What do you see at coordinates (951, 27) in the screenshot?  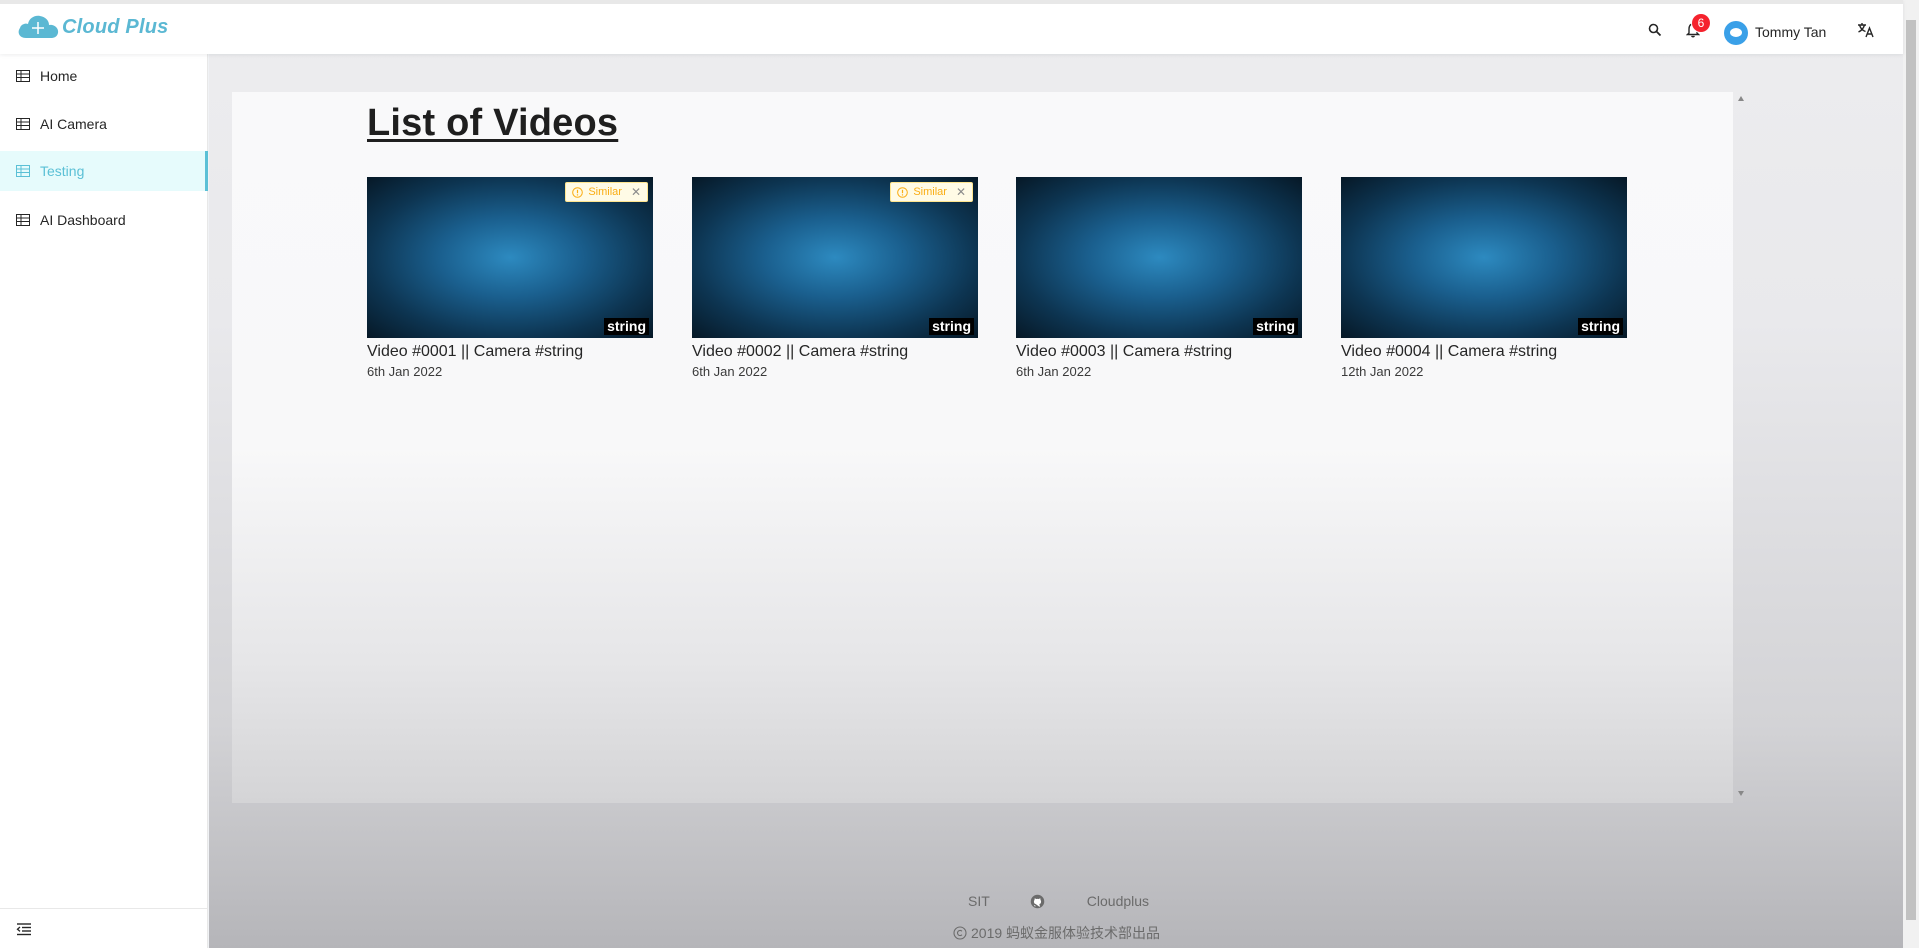 I see `top-header: Cloud Plus 6 Tommy Tan` at bounding box center [951, 27].